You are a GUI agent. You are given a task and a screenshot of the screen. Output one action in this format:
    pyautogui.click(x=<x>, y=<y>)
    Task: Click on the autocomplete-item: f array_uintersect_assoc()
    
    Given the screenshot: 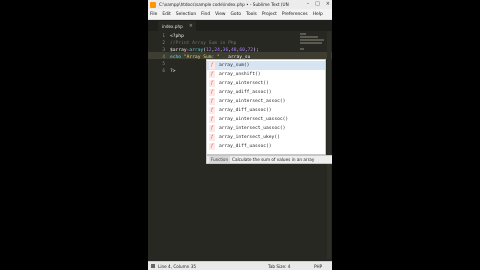 What is the action you would take?
    pyautogui.click(x=266, y=101)
    